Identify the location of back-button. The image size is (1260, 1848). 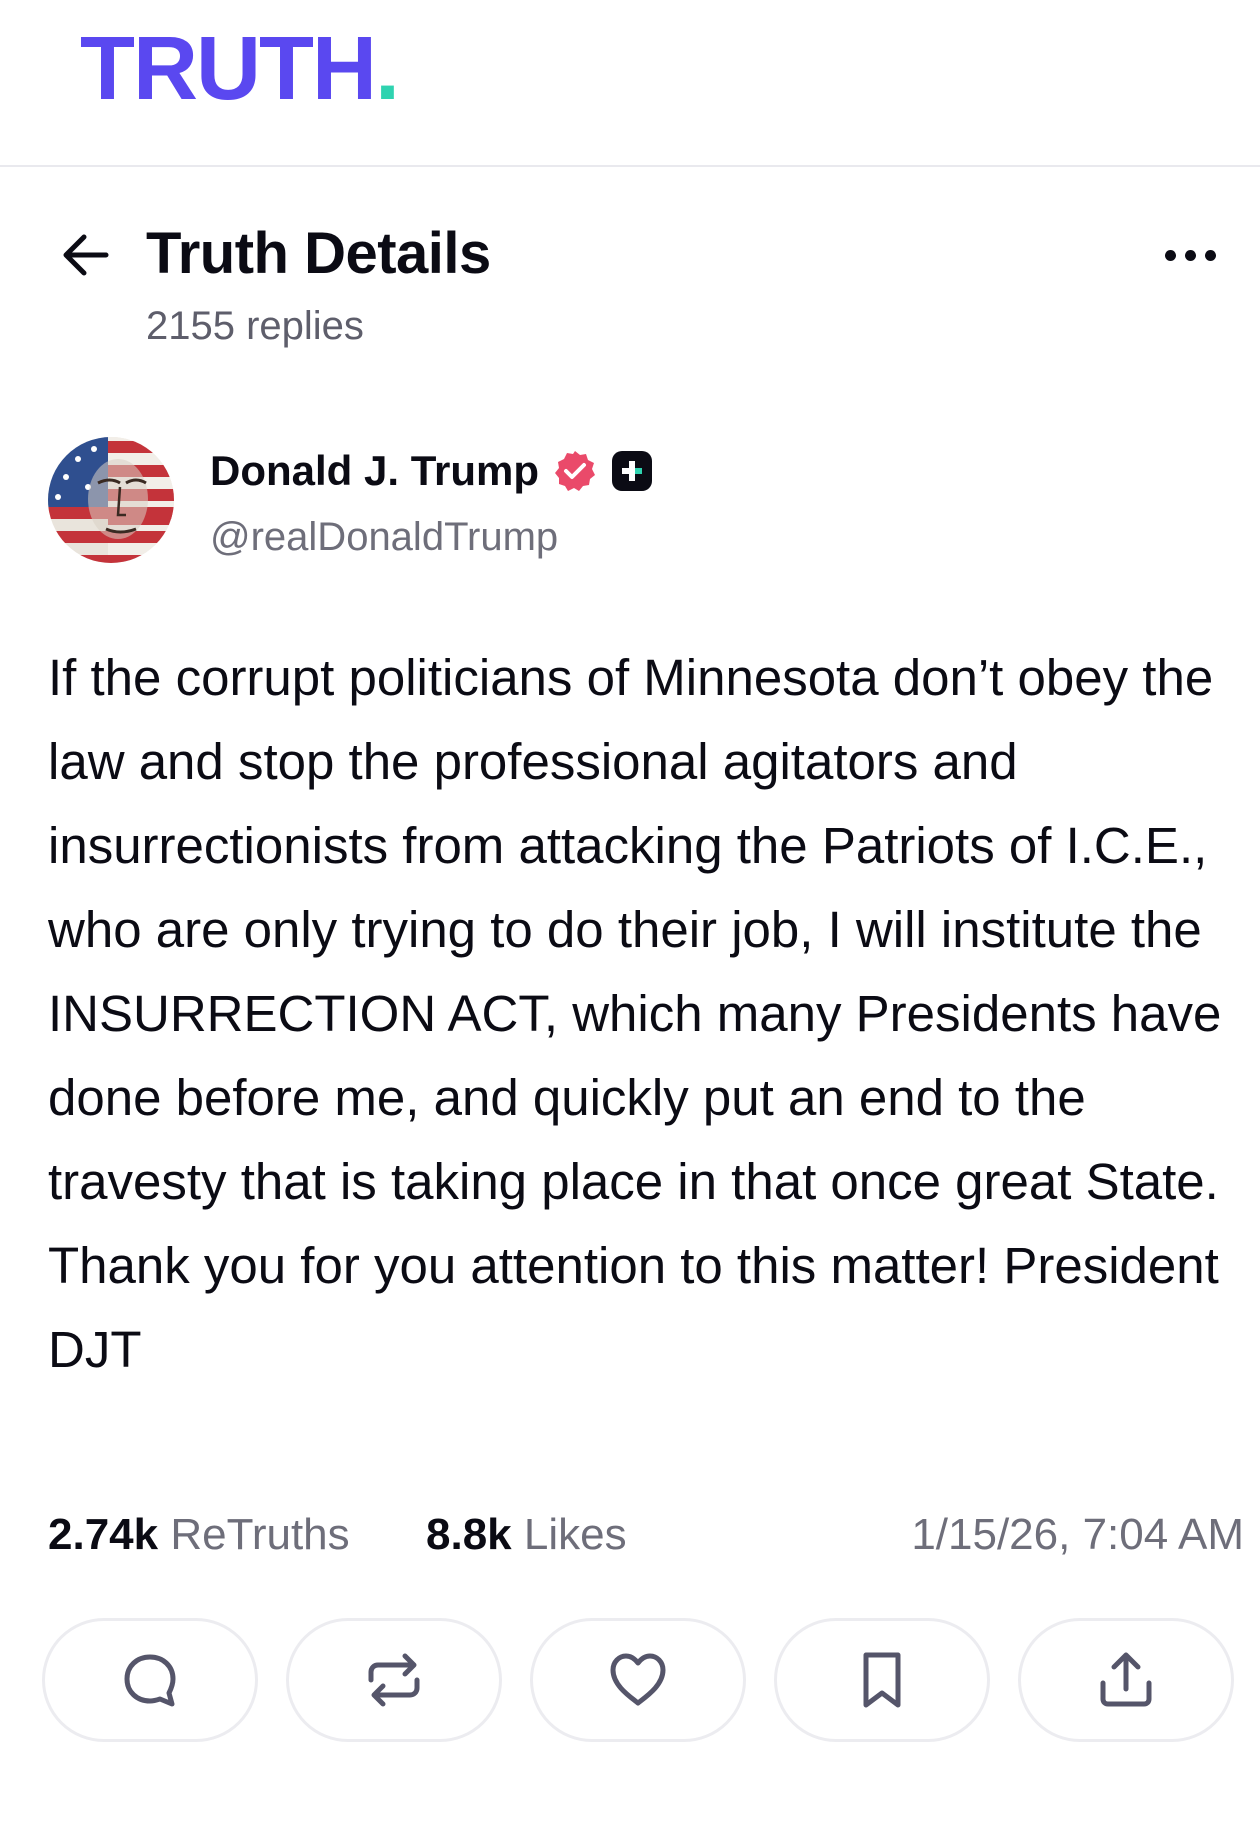
(85, 255).